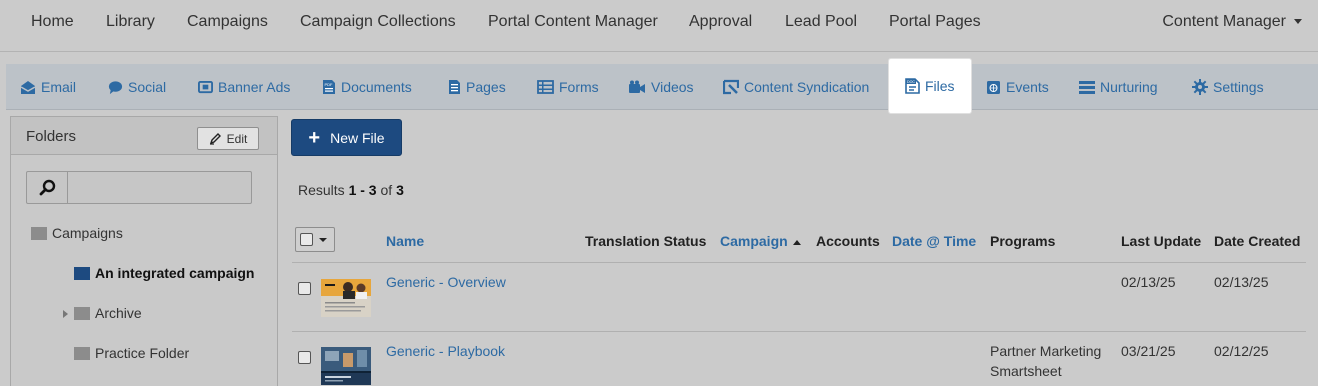 This screenshot has width=1318, height=386. What do you see at coordinates (376, 87) in the screenshot?
I see `tab-label: Documents` at bounding box center [376, 87].